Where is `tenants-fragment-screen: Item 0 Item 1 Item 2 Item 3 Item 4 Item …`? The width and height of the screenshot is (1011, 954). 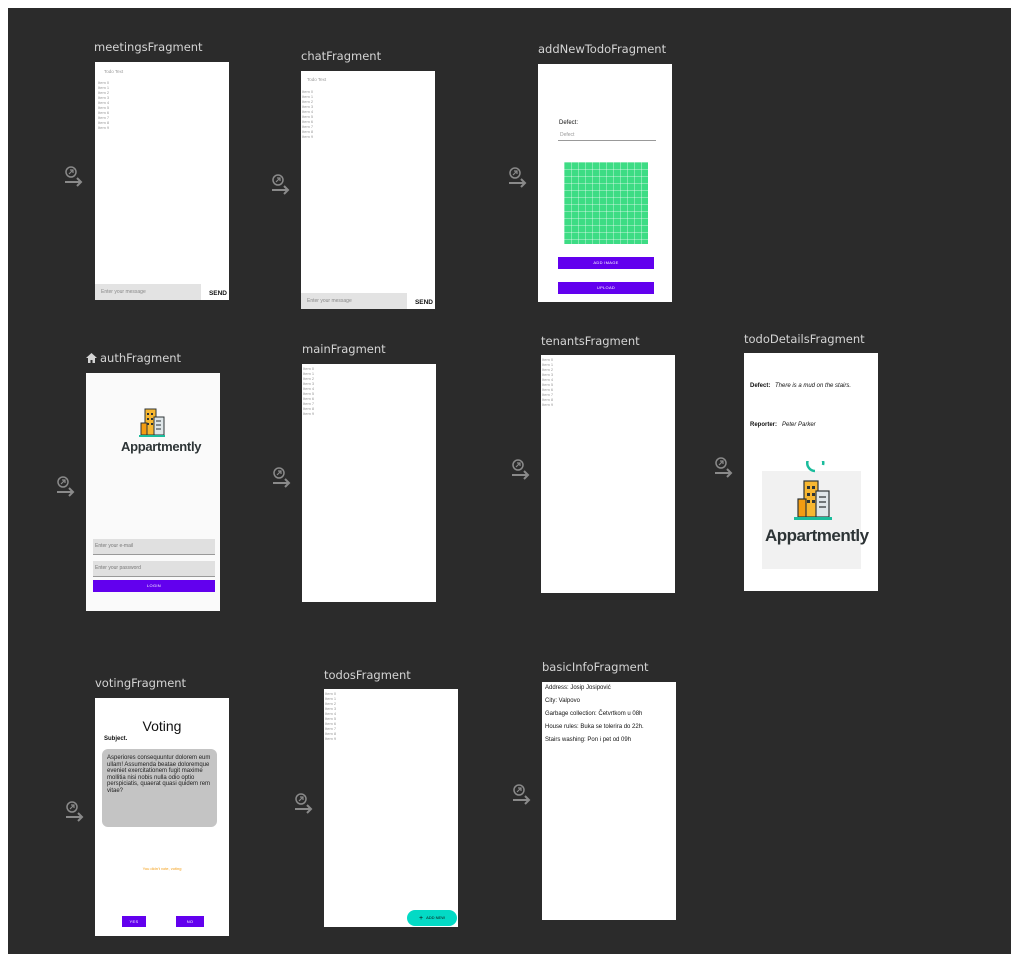 tenants-fragment-screen: Item 0 Item 1 Item 2 Item 3 Item 4 Item … is located at coordinates (608, 474).